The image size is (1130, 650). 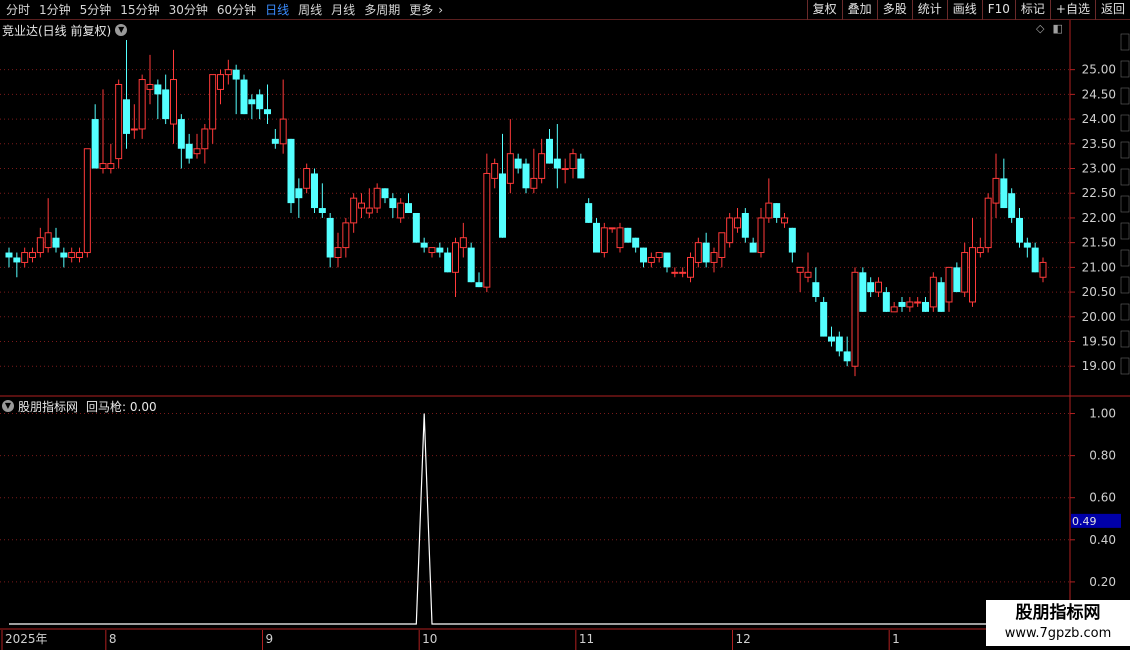 What do you see at coordinates (57, 30) in the screenshot?
I see `stock-title: 竞业达(日线 前复权)` at bounding box center [57, 30].